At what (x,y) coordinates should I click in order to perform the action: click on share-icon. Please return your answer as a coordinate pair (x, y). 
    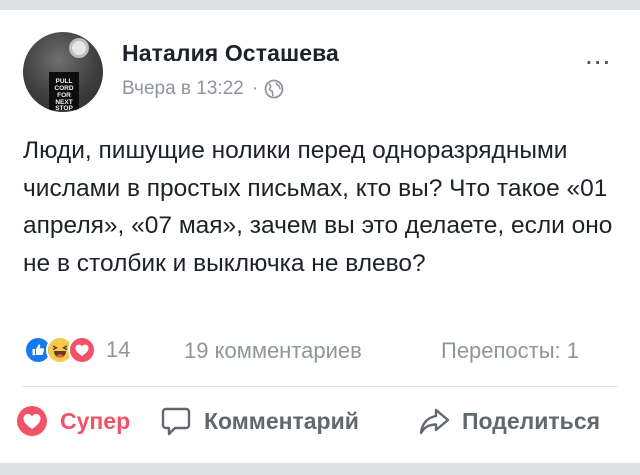
    Looking at the image, I should click on (434, 421).